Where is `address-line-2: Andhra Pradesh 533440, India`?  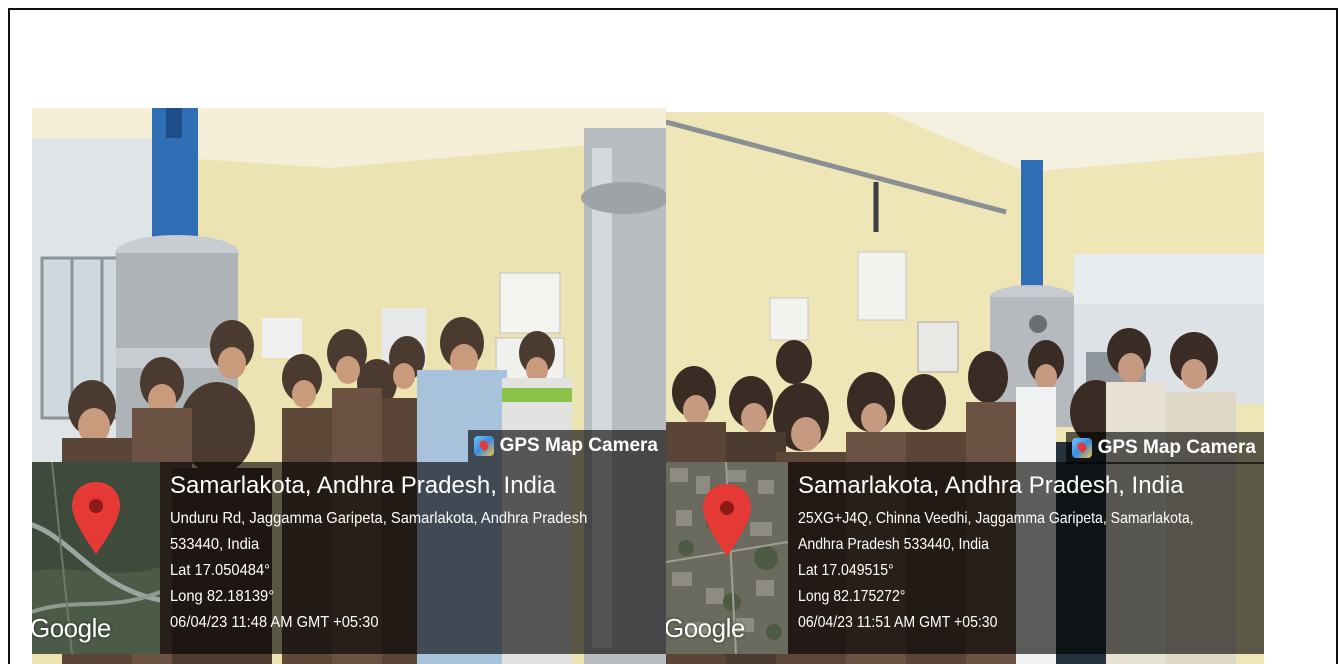
address-line-2: Andhra Pradesh 533440, India is located at coordinates (894, 544).